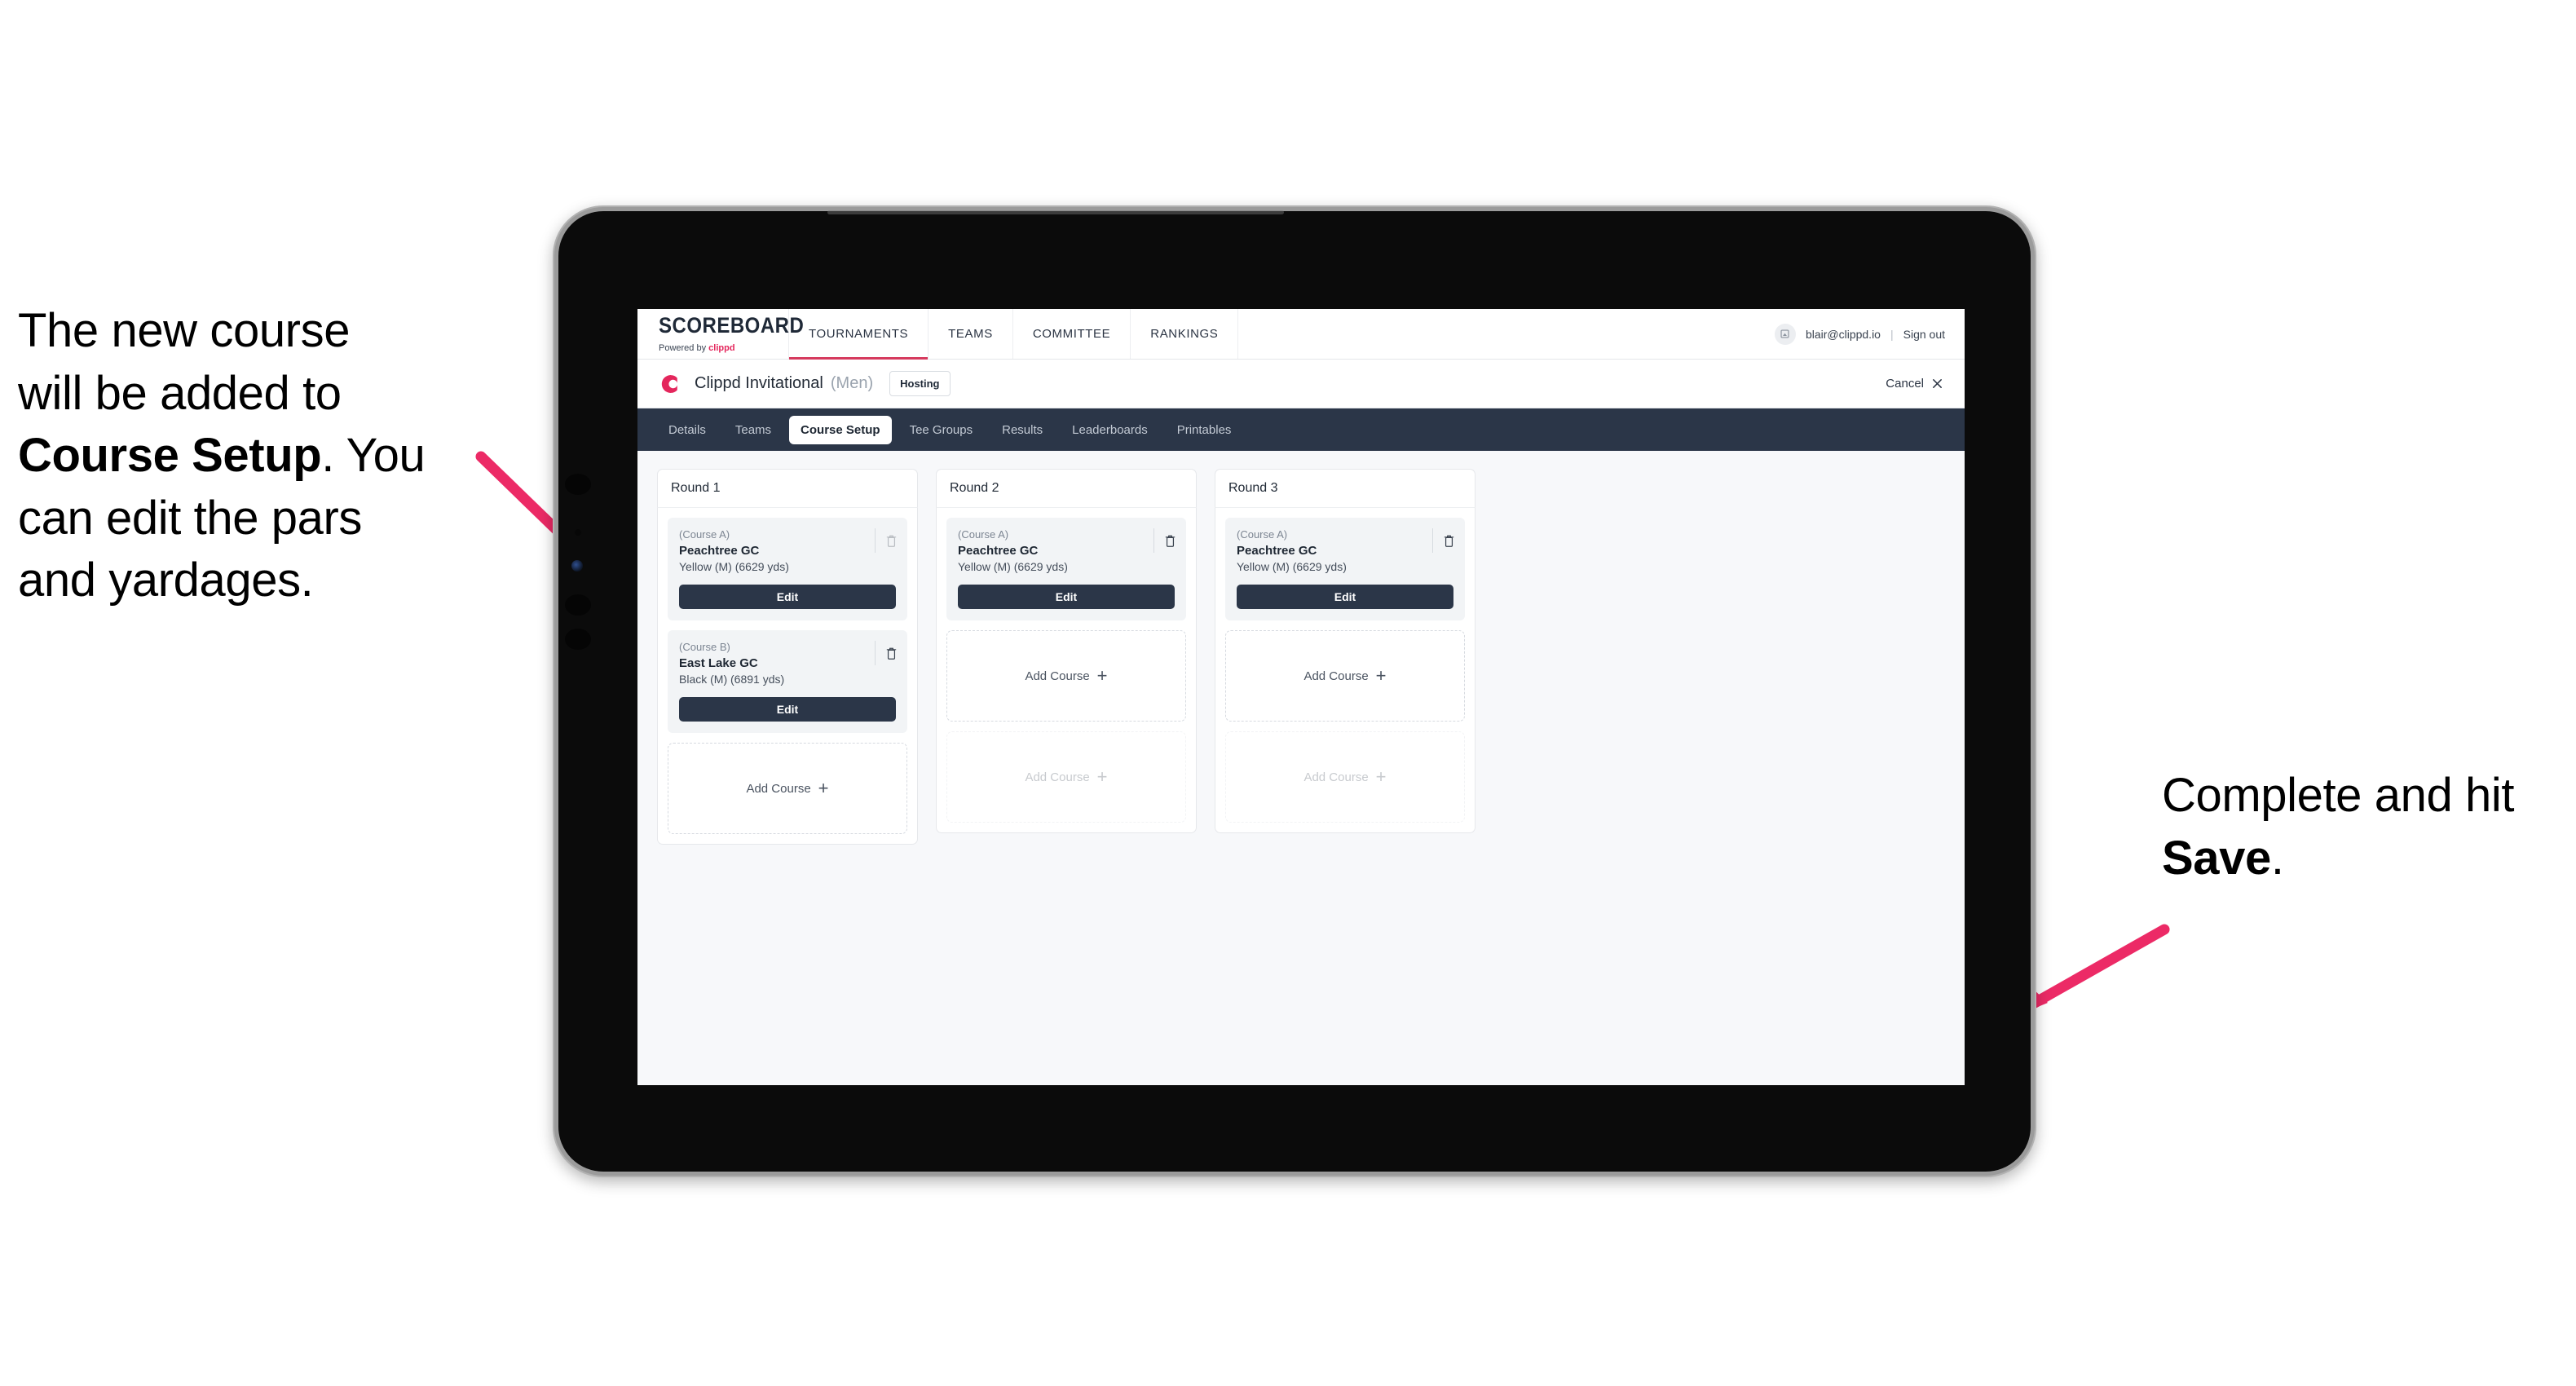 The width and height of the screenshot is (2576, 1386). I want to click on cancel-button-label: Cancel, so click(1905, 384).